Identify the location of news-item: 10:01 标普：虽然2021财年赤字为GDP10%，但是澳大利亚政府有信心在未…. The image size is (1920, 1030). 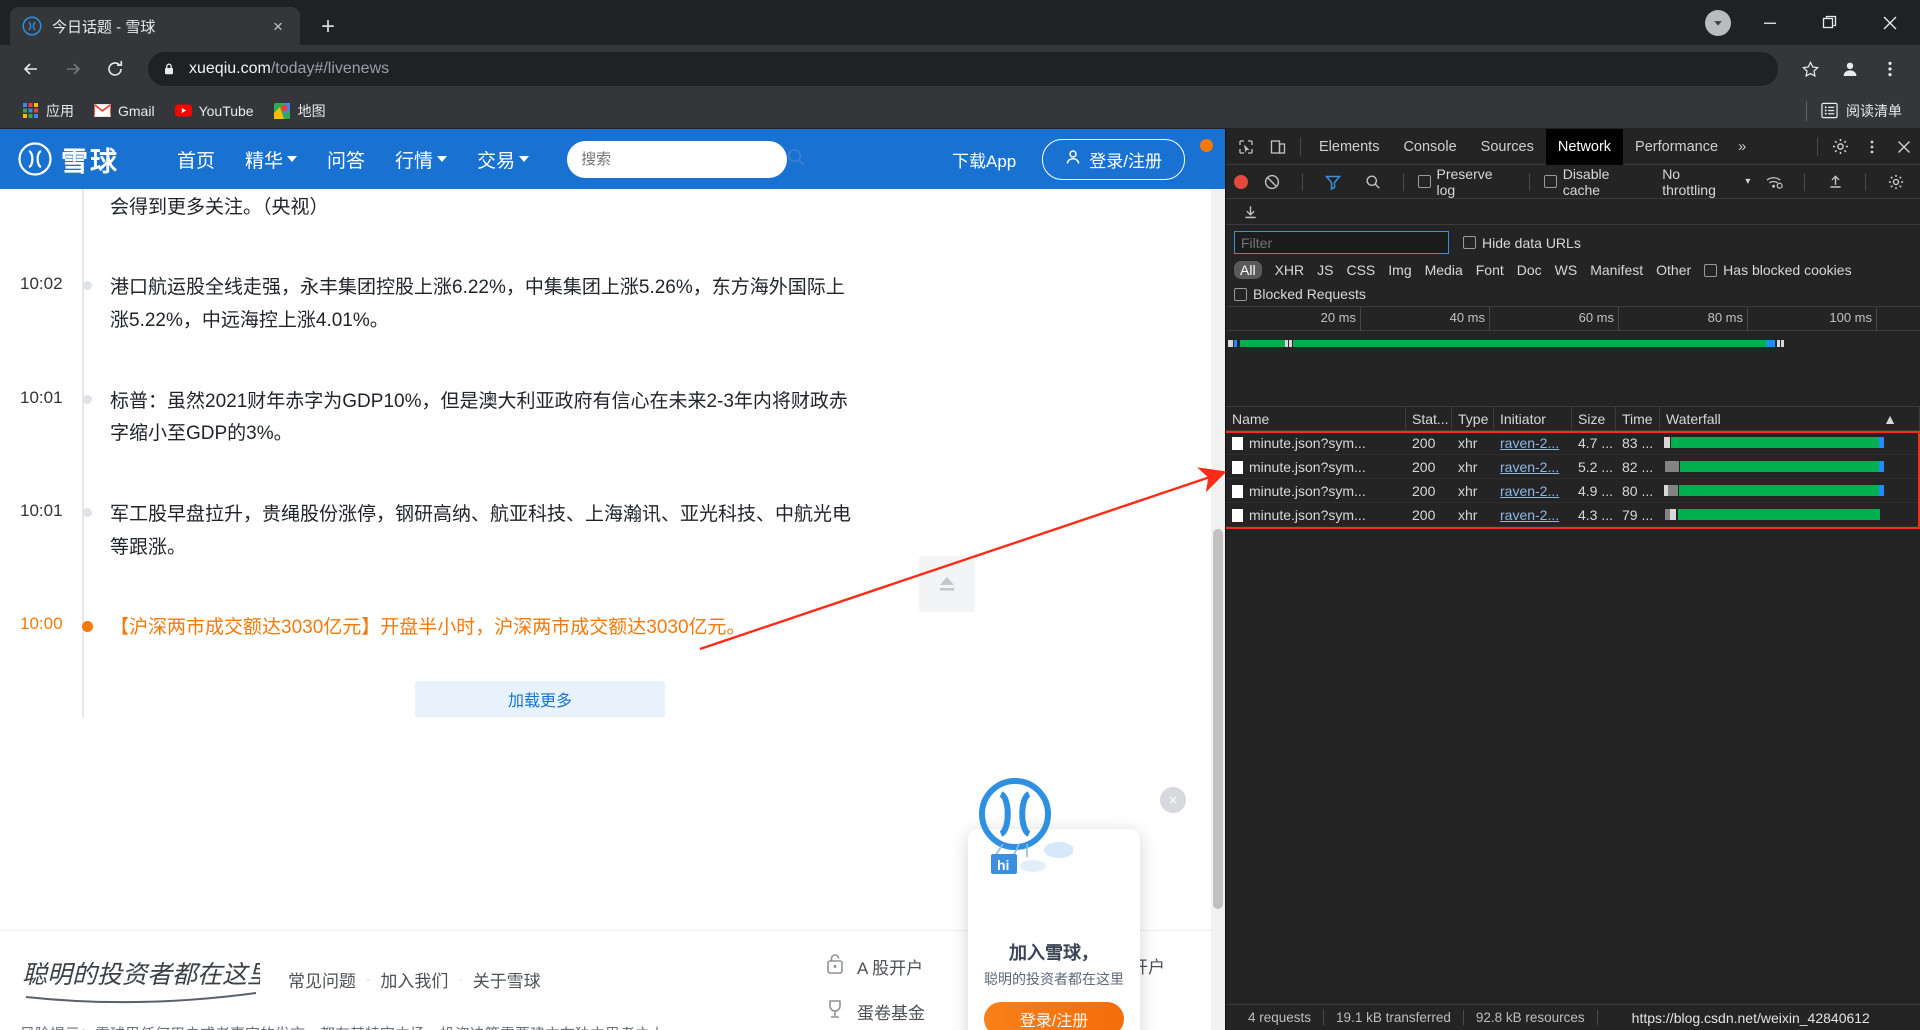
(540, 426).